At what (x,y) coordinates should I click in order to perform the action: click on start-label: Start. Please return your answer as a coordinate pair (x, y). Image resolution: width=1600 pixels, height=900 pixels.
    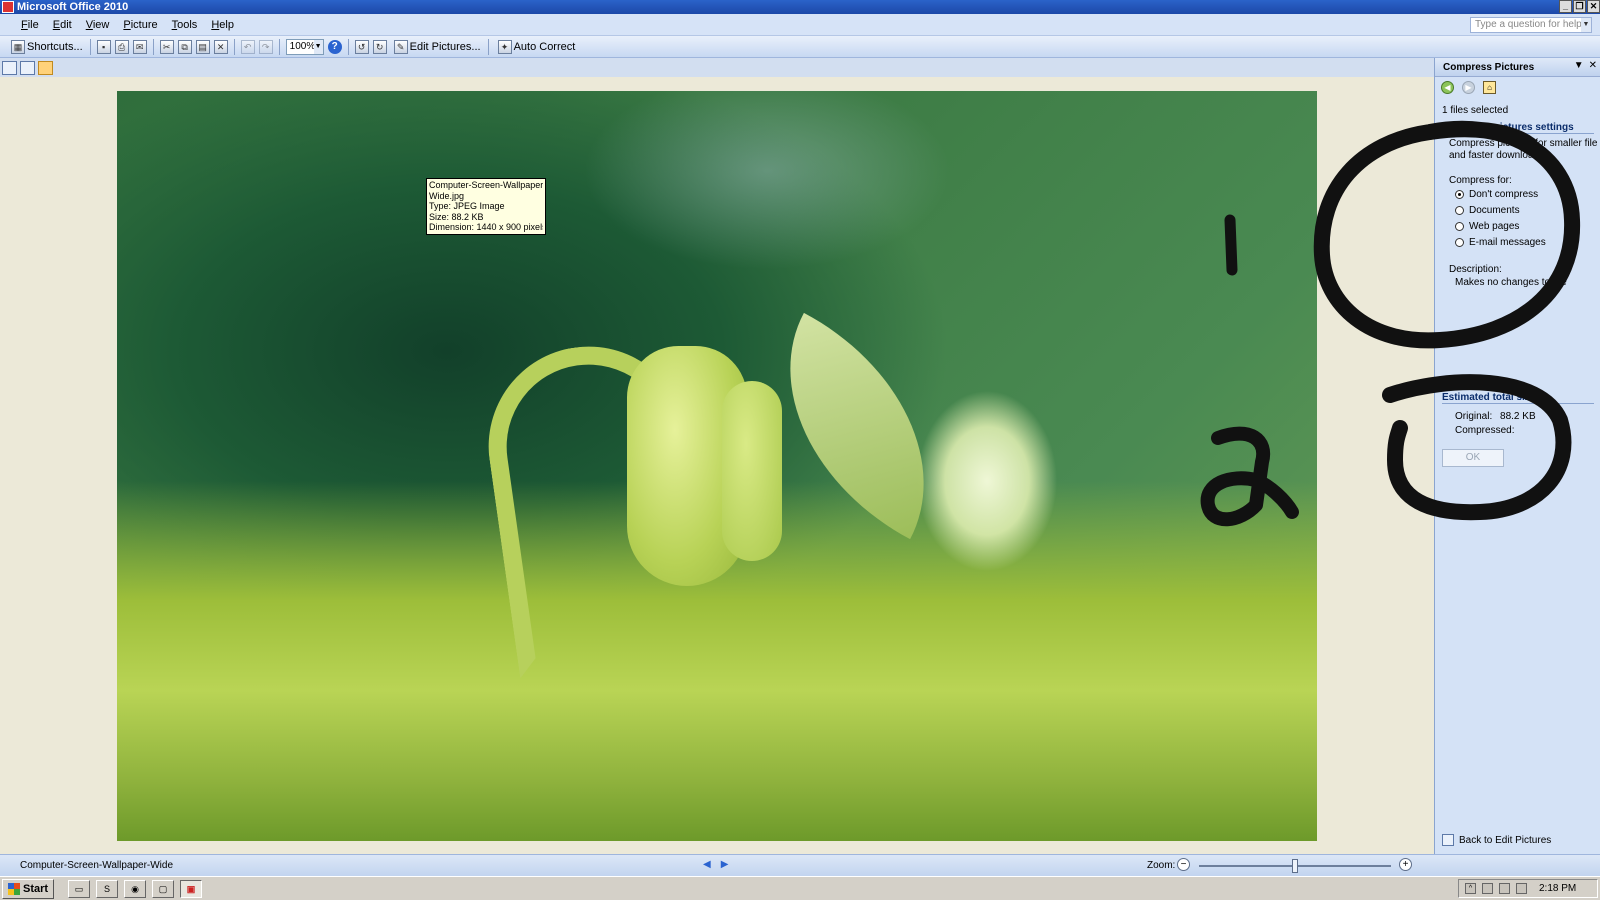
    Looking at the image, I should click on (36, 888).